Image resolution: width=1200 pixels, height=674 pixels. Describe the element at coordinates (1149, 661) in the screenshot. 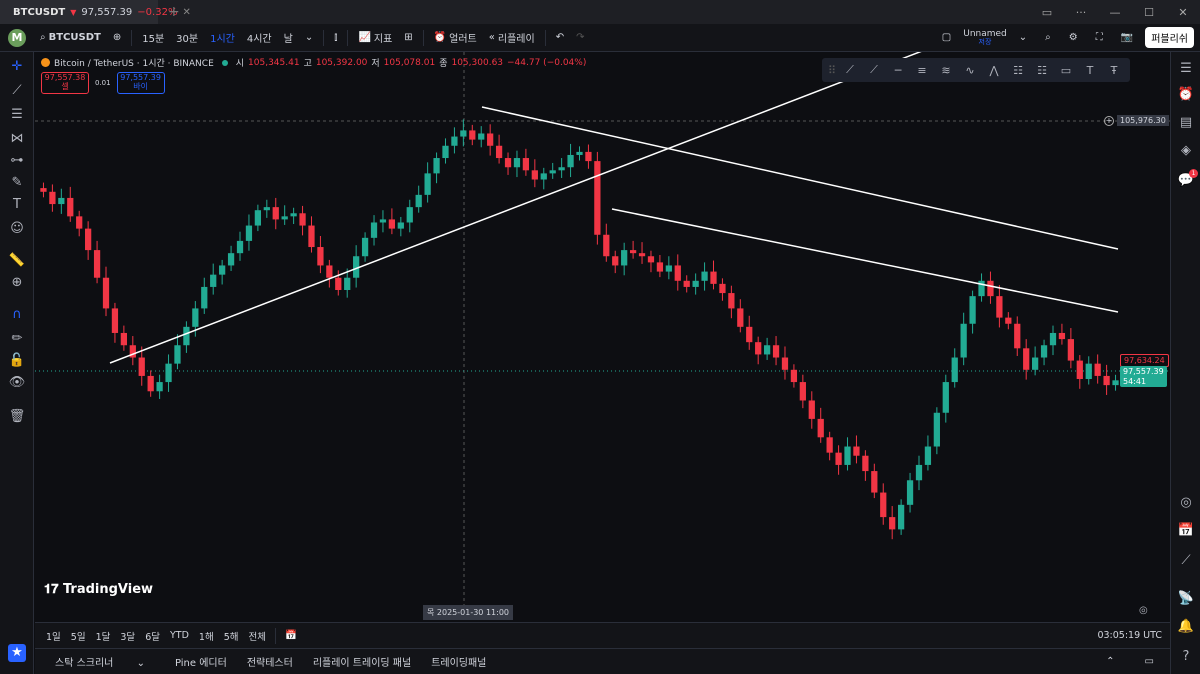

I see `maximize-panel-icon: ▭` at that location.